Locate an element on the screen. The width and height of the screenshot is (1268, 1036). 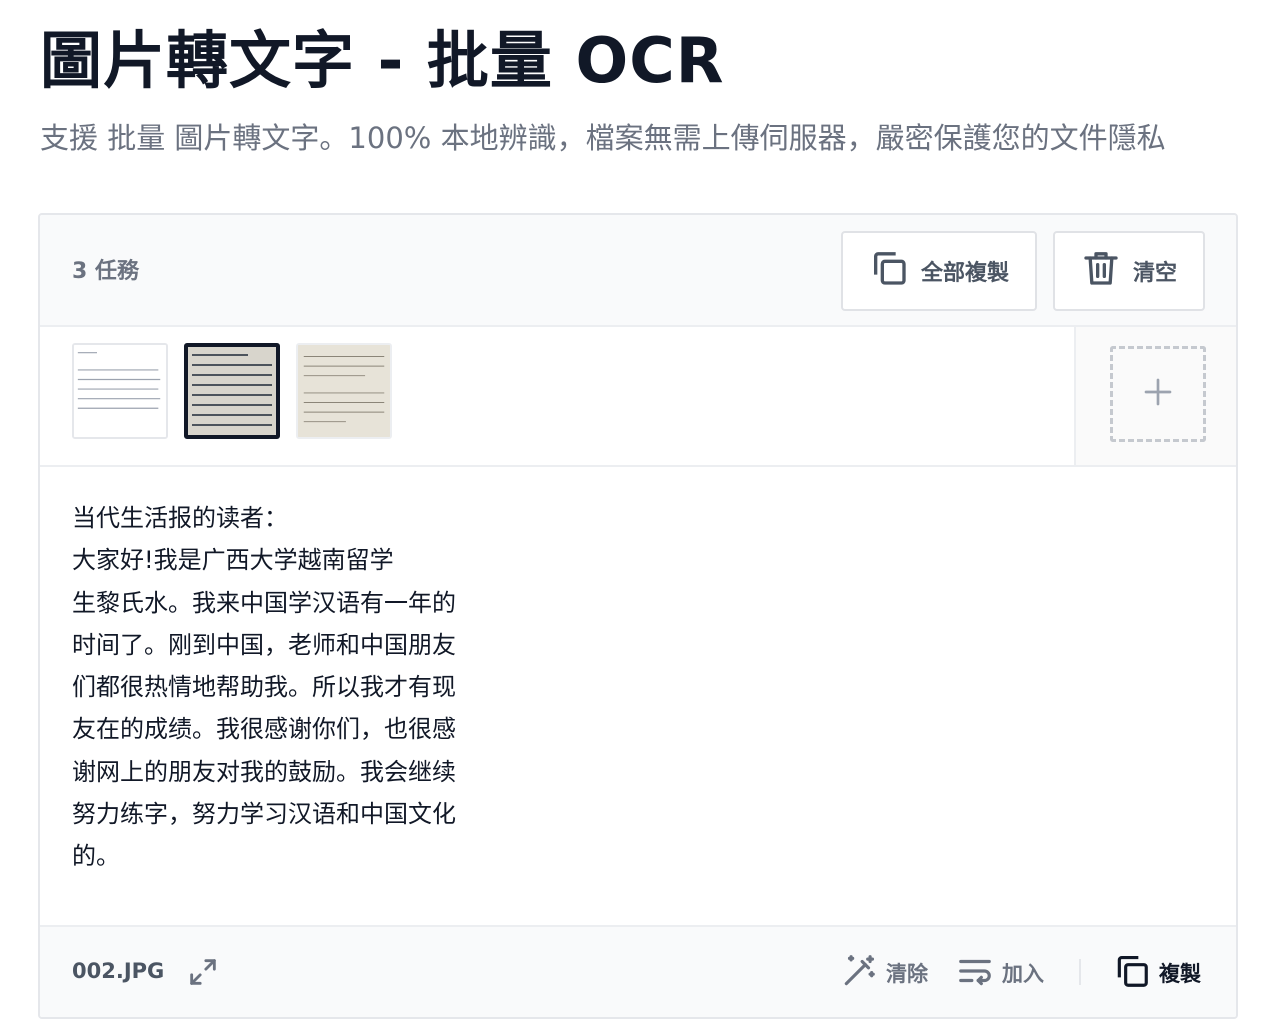
trash-icon is located at coordinates (1101, 271).